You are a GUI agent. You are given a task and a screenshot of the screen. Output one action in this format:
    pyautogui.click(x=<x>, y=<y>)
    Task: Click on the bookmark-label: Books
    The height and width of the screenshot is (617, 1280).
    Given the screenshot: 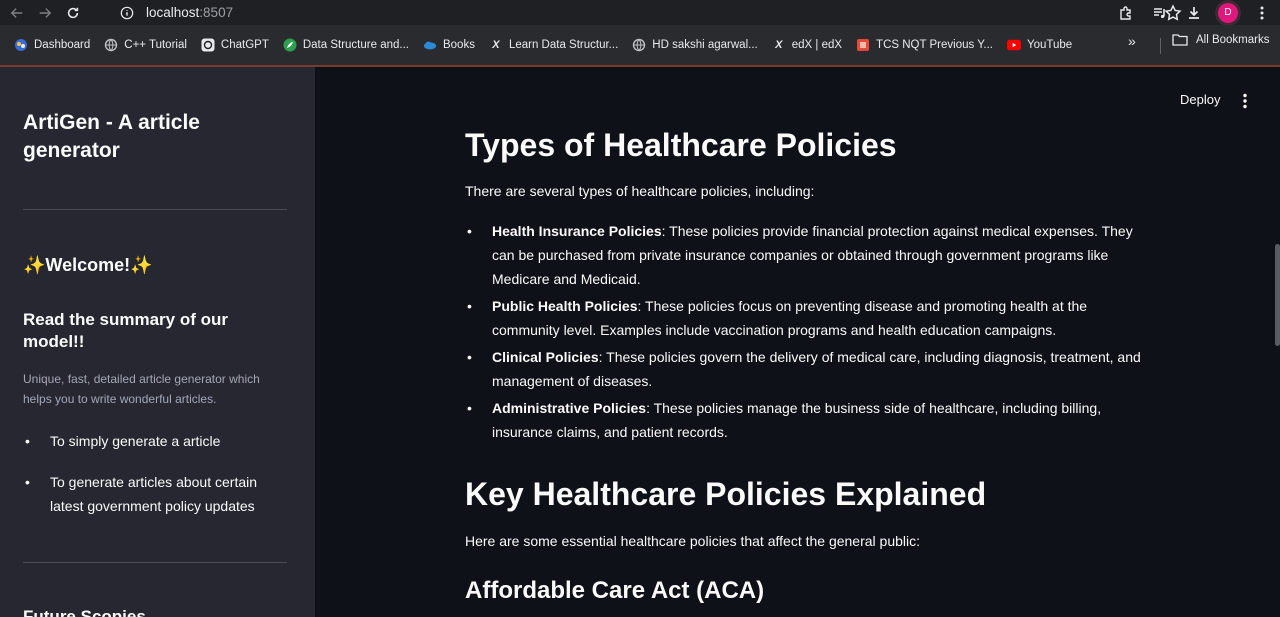 What is the action you would take?
    pyautogui.click(x=458, y=45)
    